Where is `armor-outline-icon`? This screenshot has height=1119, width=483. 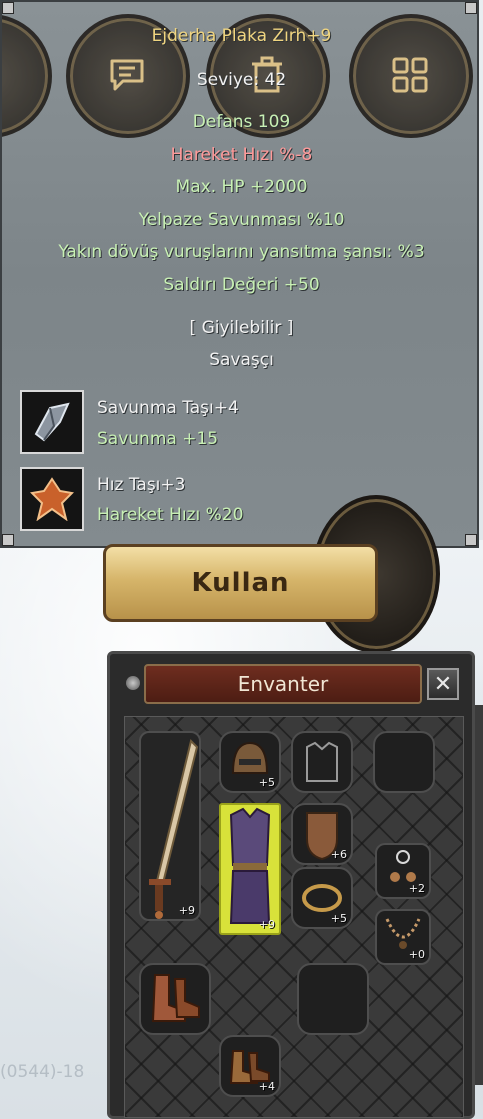 armor-outline-icon is located at coordinates (322, 761).